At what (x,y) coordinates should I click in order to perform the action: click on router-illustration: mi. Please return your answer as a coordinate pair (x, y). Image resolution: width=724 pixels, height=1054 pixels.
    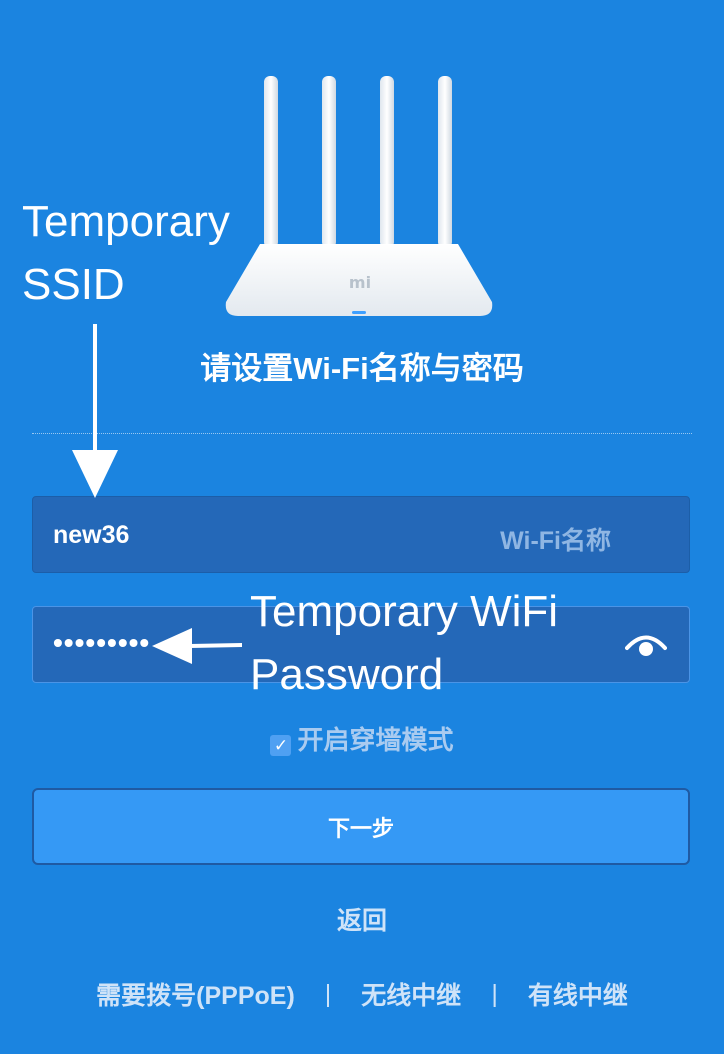
    Looking at the image, I should click on (359, 196).